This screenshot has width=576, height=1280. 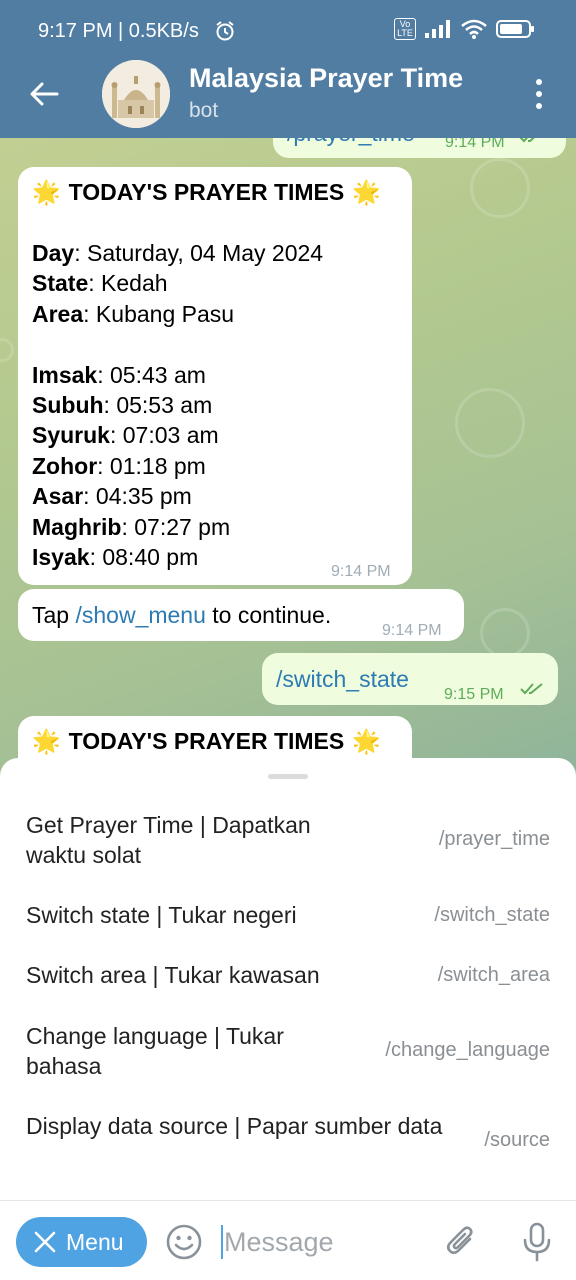 I want to click on battery-icon, so click(x=515, y=29).